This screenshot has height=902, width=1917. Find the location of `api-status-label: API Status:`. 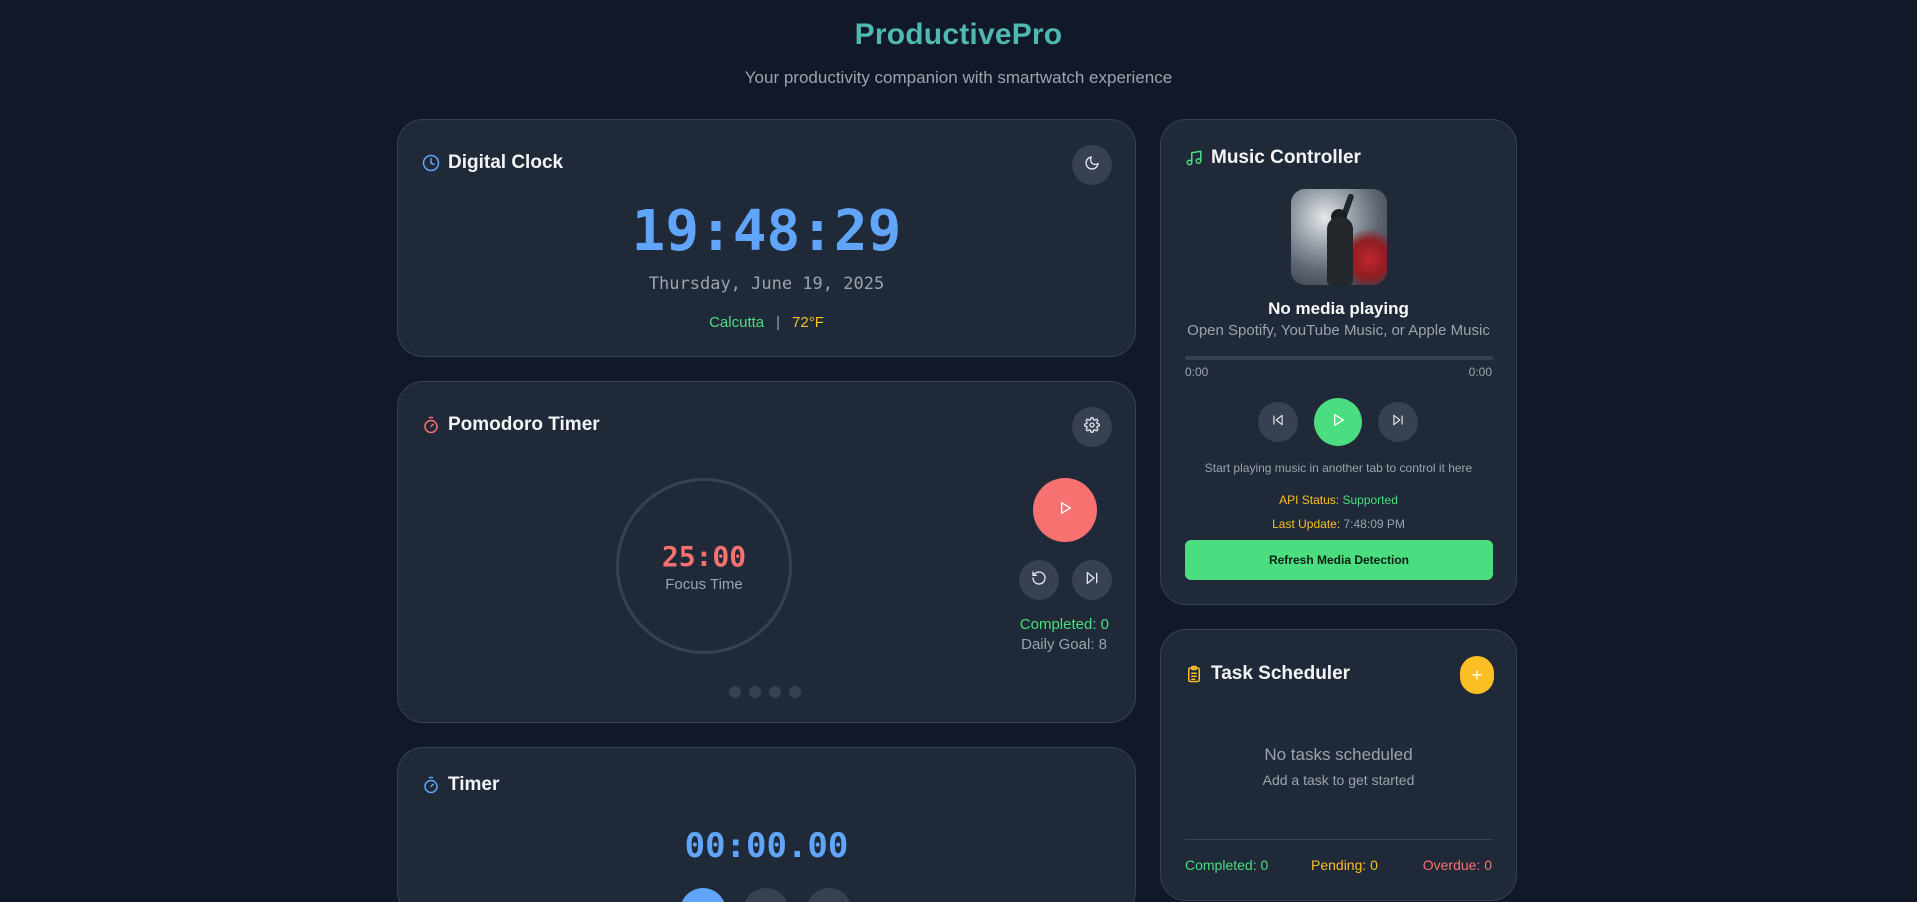

api-status-label: API Status: is located at coordinates (1309, 500).